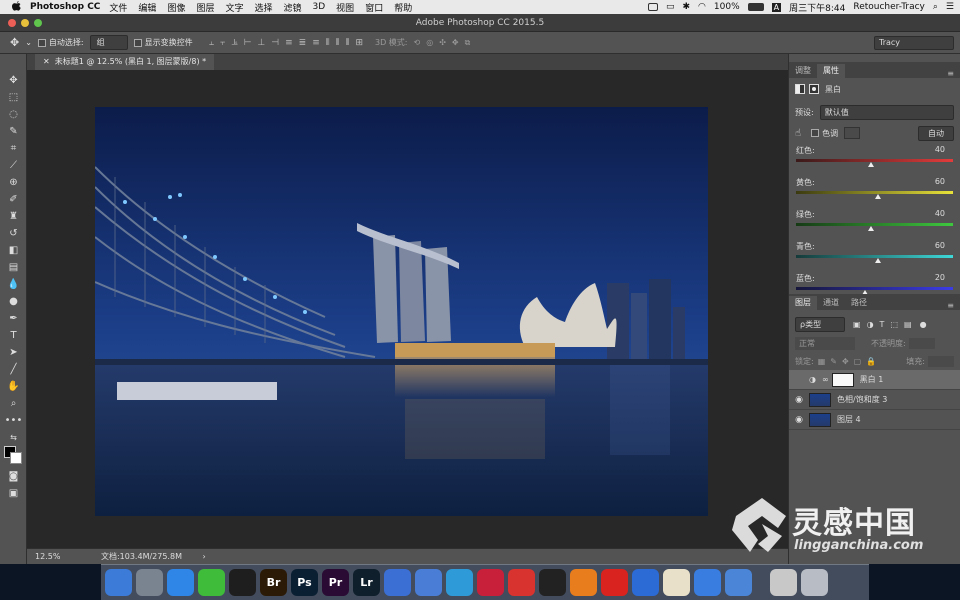 This screenshot has width=960, height=600. I want to click on zoom-tool-icon: ⌕, so click(13, 403).